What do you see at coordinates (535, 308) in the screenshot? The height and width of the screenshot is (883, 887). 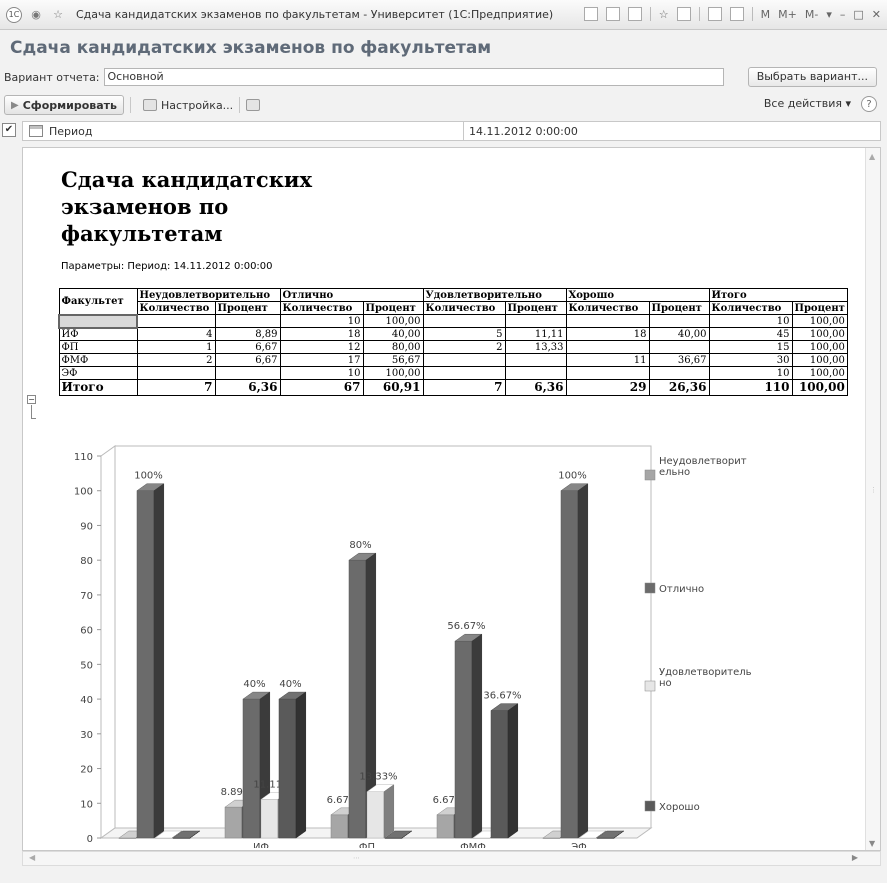 I see `column-header: Процент` at bounding box center [535, 308].